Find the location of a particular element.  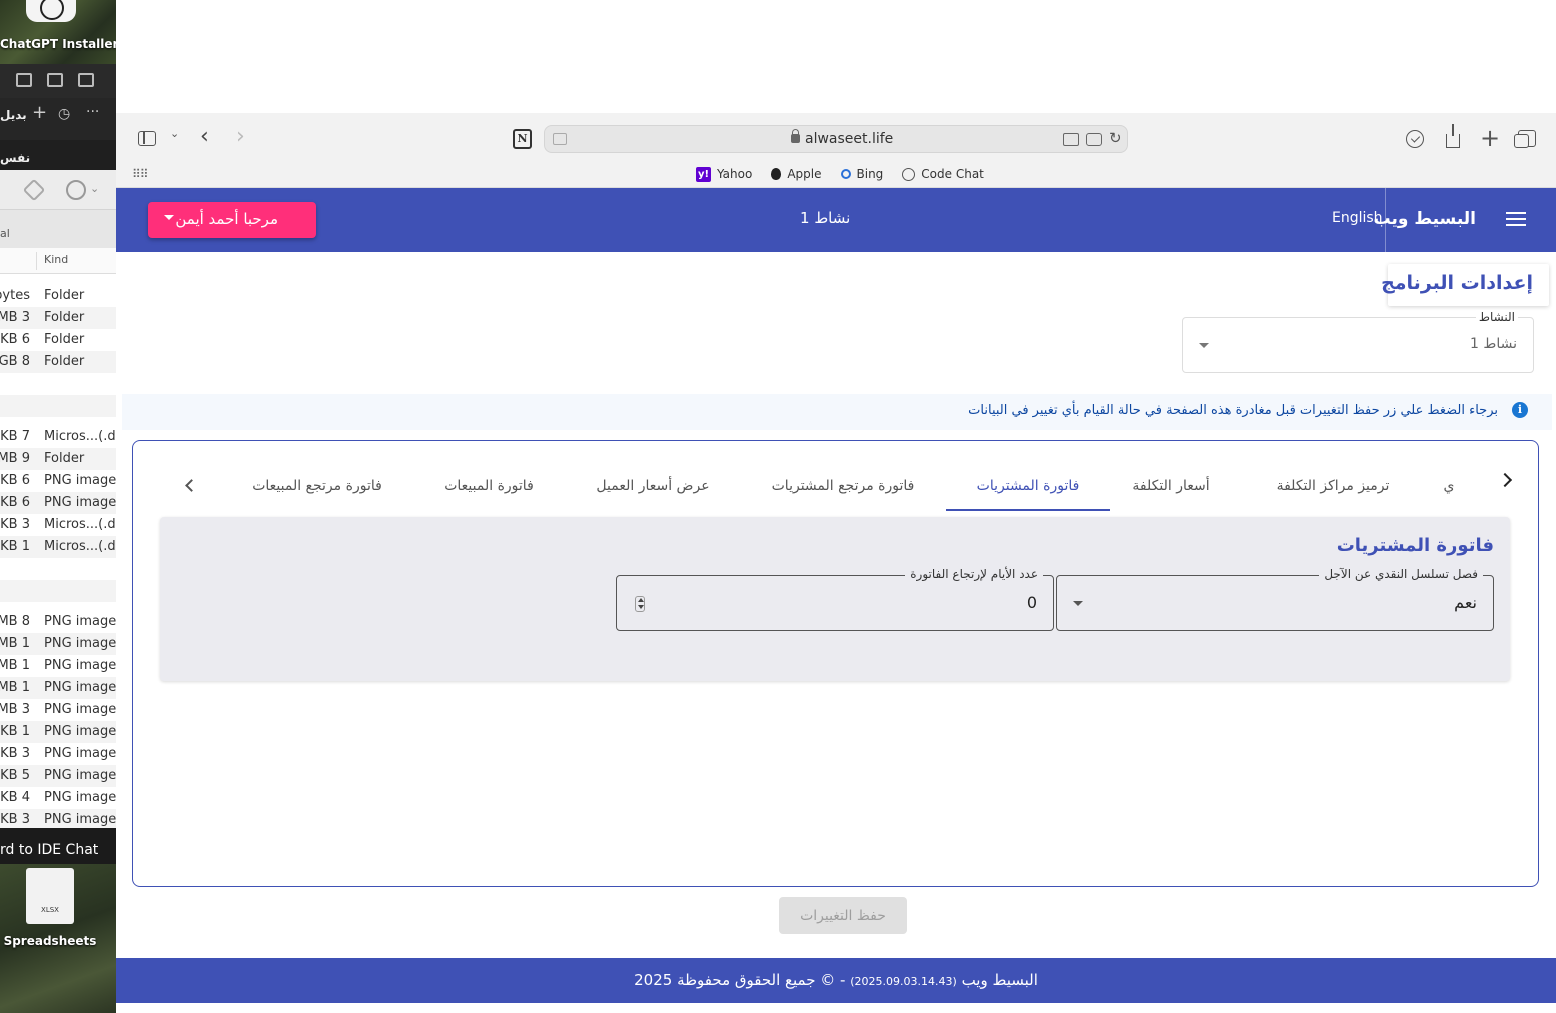

return-days-input: عدد الأيام لإرتجاع الفاتورة 0 is located at coordinates (835, 599).